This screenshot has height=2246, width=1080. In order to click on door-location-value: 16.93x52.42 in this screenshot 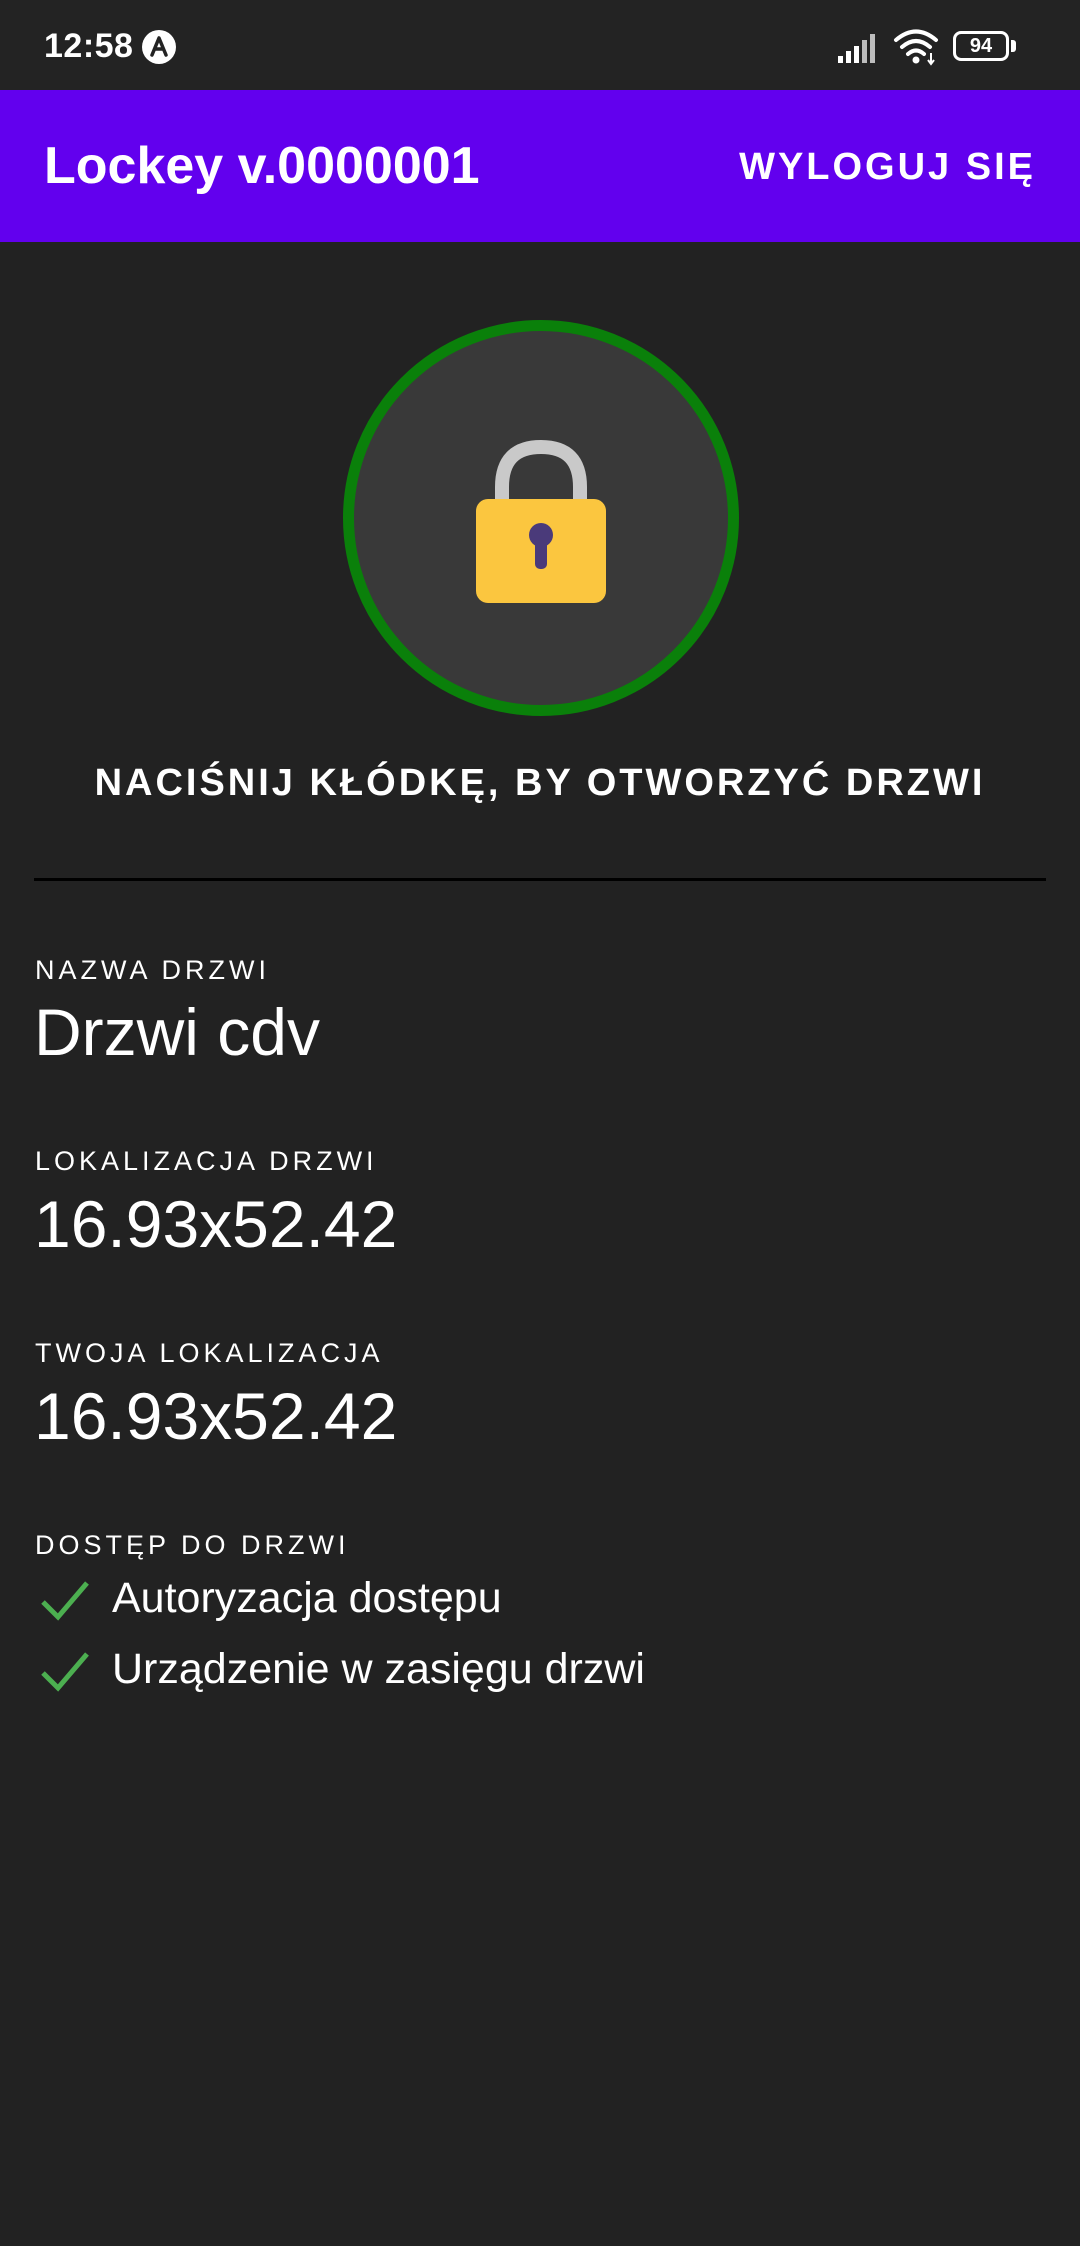, I will do `click(216, 1224)`.